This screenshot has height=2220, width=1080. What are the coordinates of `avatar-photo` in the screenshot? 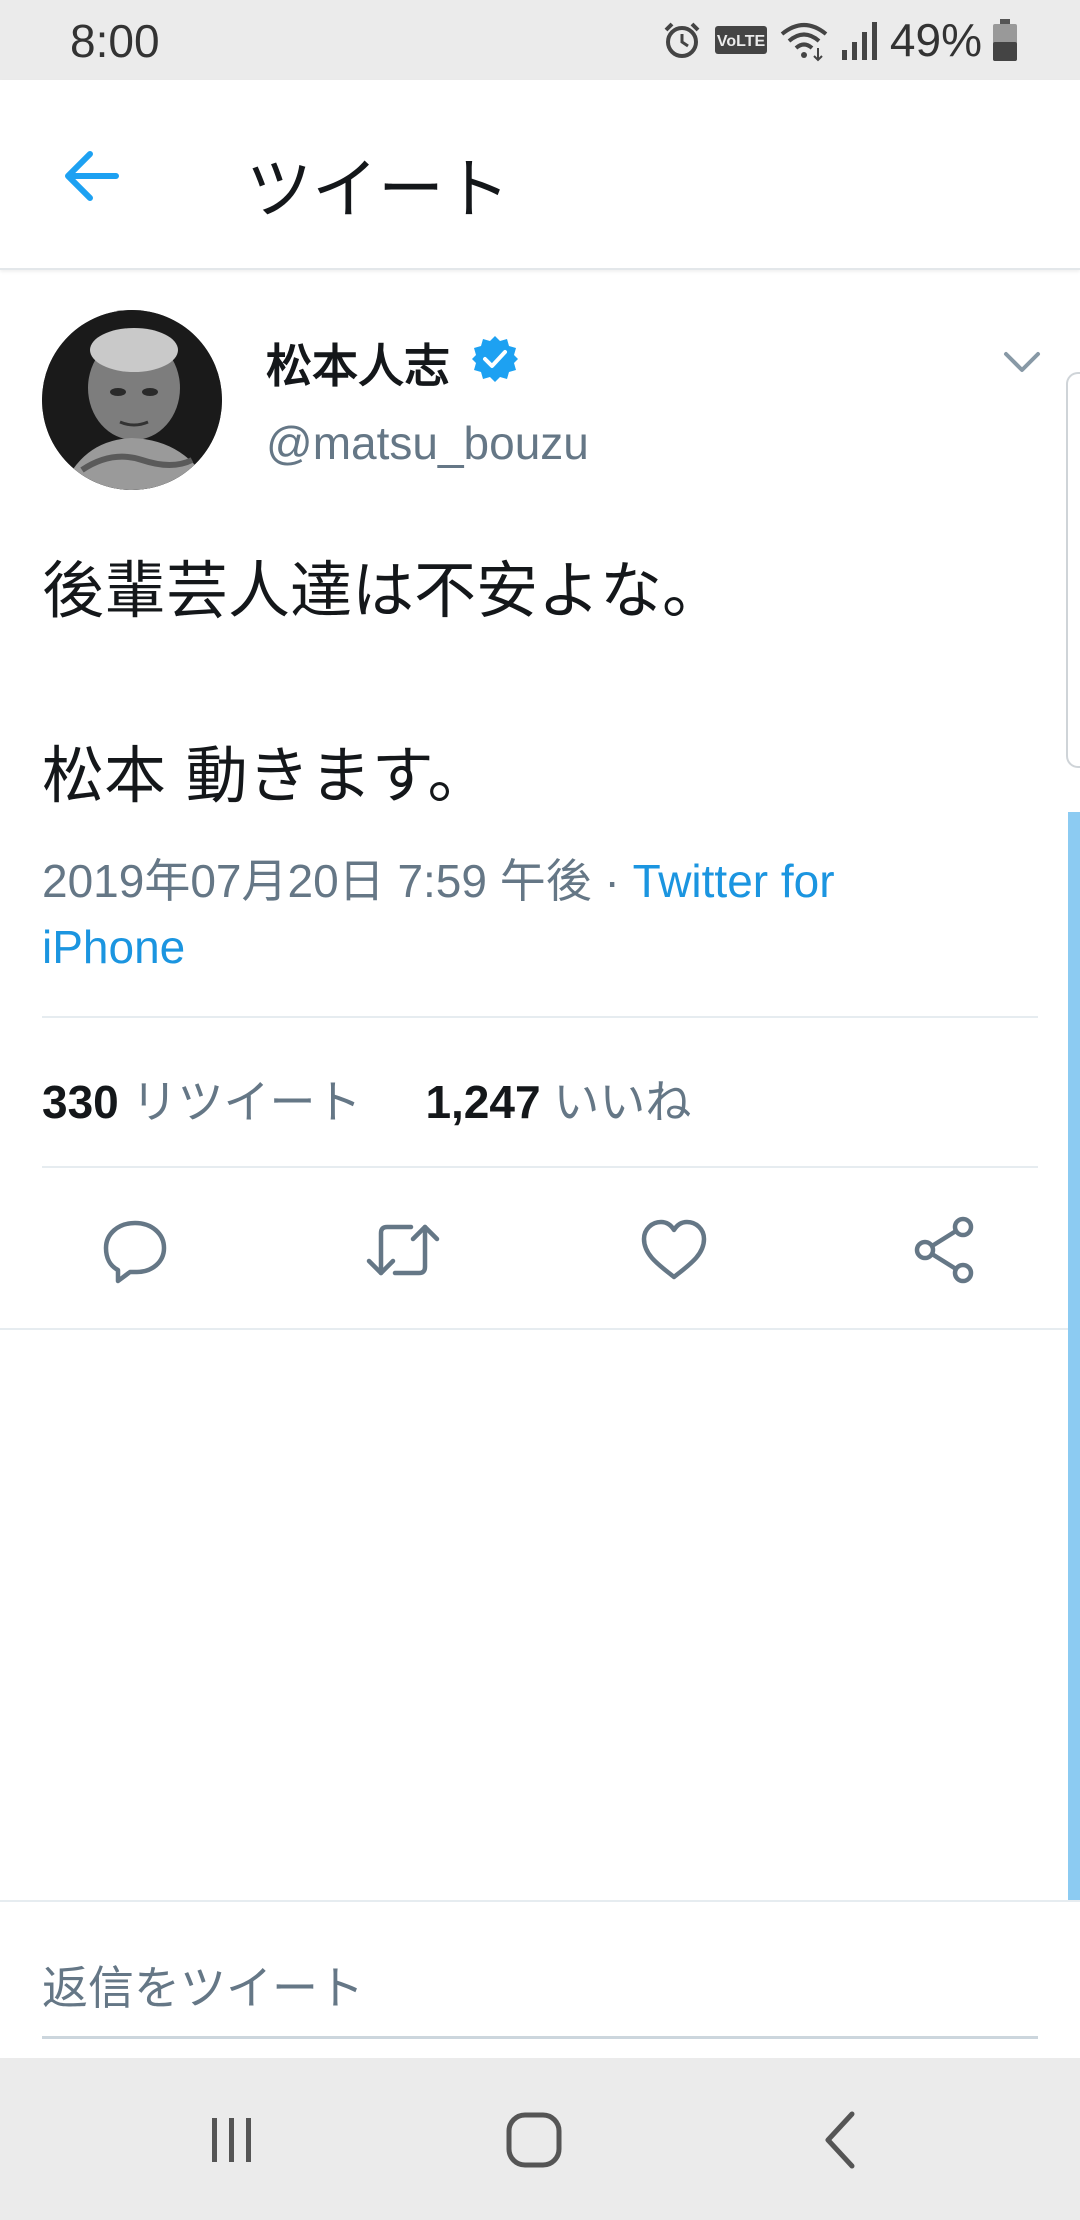 It's located at (132, 400).